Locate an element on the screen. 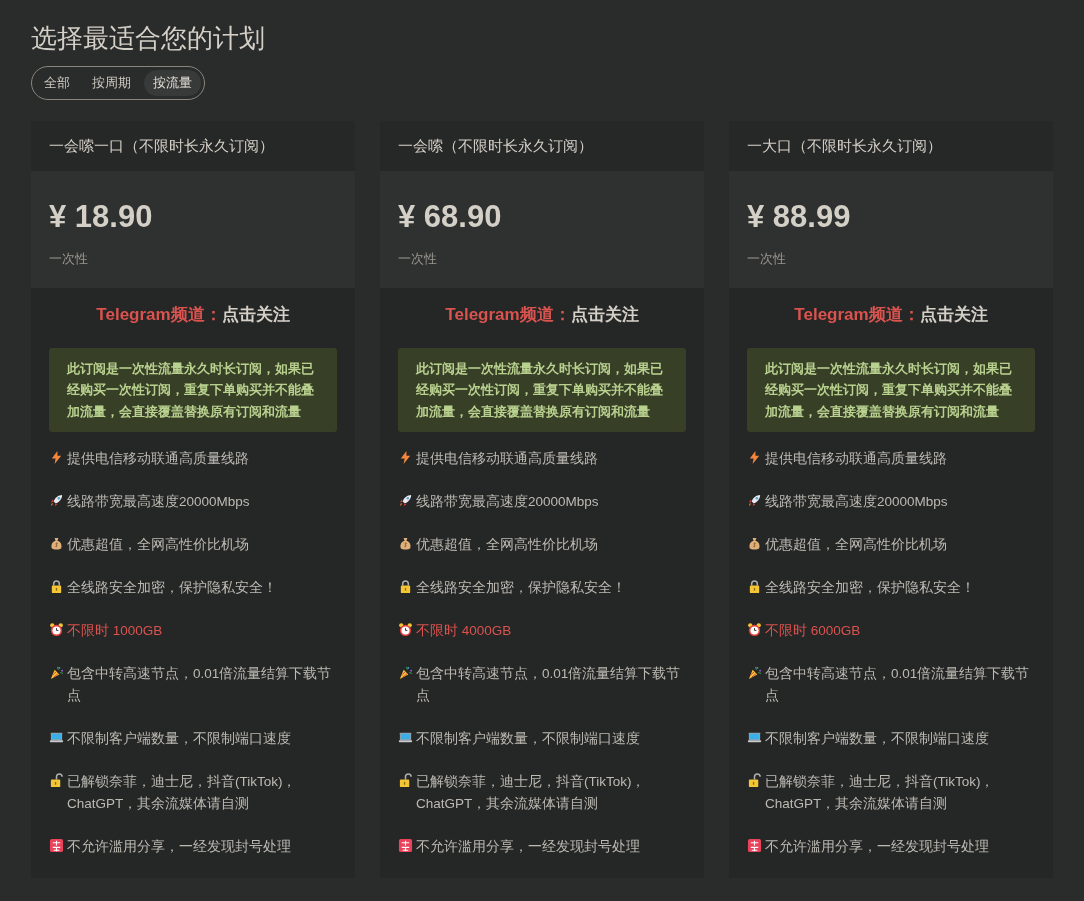 Image resolution: width=1084 pixels, height=901 pixels. plan-name: 一会嗦（不限时长永久订阅） is located at coordinates (495, 145).